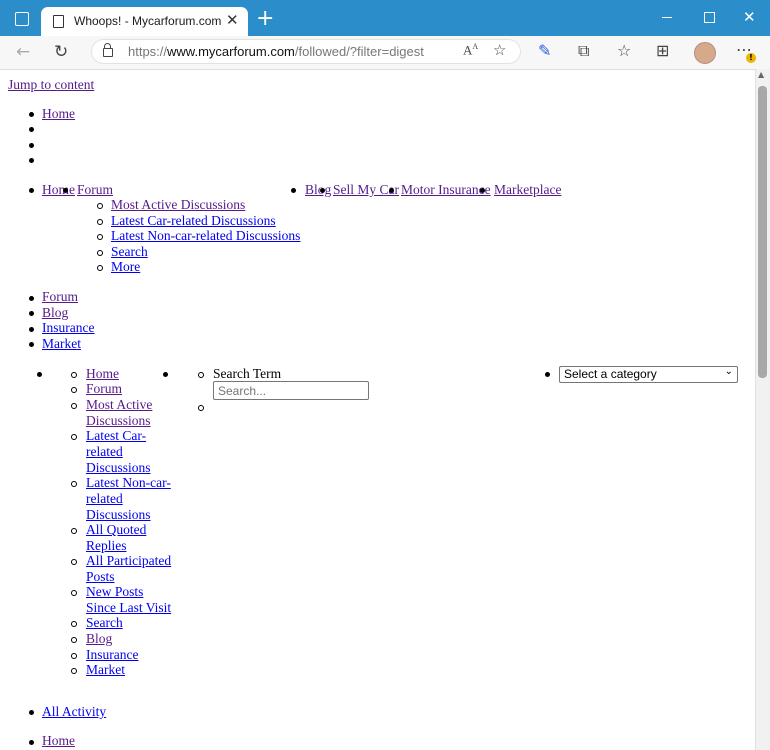  Describe the element at coordinates (128, 569) in the screenshot. I see `drawer-participated-posts-link: All Participated Posts` at that location.